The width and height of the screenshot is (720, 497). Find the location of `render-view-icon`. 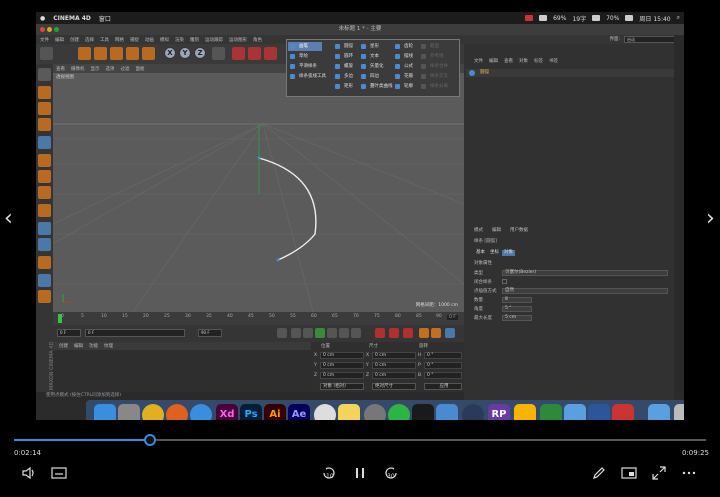

render-view-icon is located at coordinates (238, 53).